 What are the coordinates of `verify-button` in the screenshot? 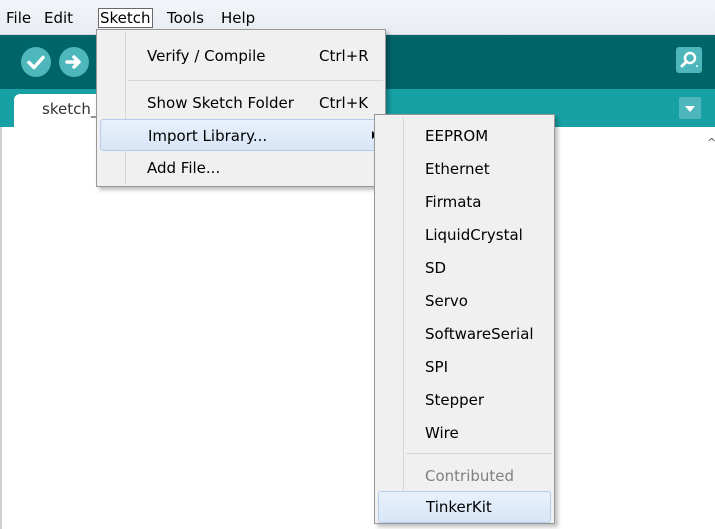 It's located at (36, 62).